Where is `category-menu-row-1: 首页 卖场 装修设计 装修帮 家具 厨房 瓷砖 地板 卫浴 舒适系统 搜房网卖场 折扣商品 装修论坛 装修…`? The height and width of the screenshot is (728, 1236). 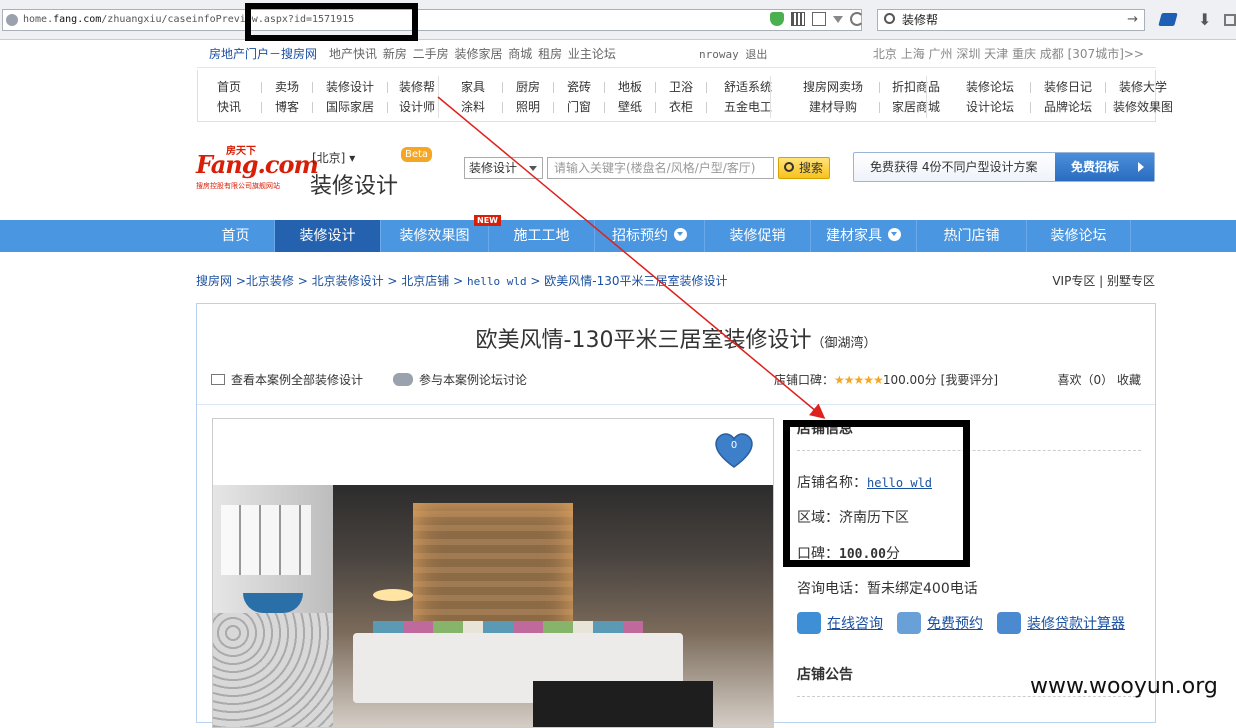 category-menu-row-1: 首页 卖场 装修设计 装修帮 家具 厨房 瓷砖 地板 卫浴 舒适系统 搜房网卖场 折扣商品 装修论坛 装修… is located at coordinates (688, 88).